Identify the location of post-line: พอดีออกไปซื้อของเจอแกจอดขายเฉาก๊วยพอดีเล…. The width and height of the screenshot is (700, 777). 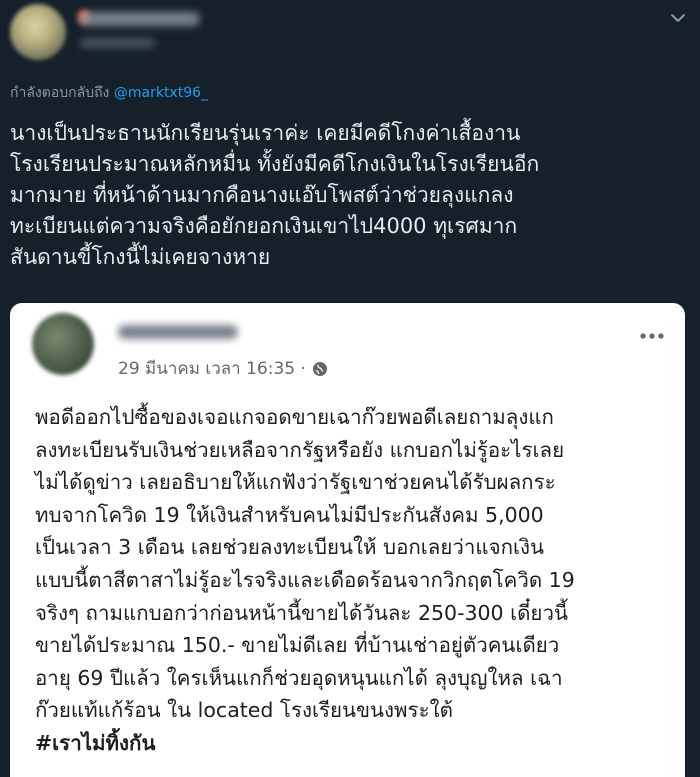
(294, 417).